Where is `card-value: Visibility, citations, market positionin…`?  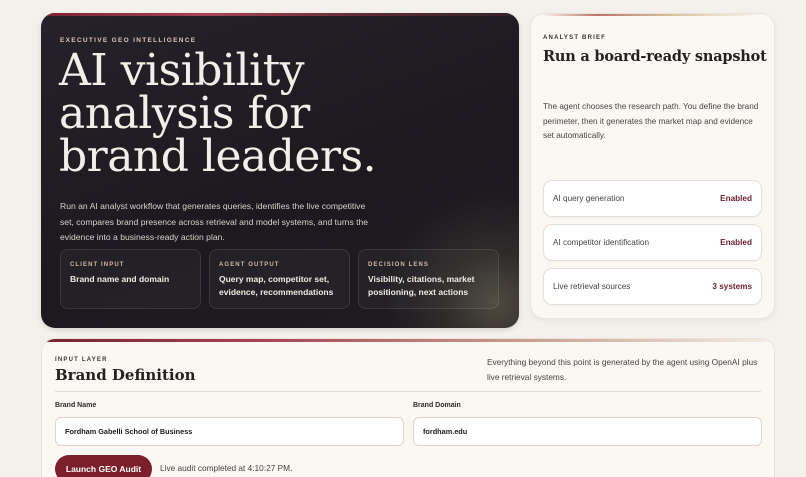 card-value: Visibility, citations, market positionin… is located at coordinates (421, 285).